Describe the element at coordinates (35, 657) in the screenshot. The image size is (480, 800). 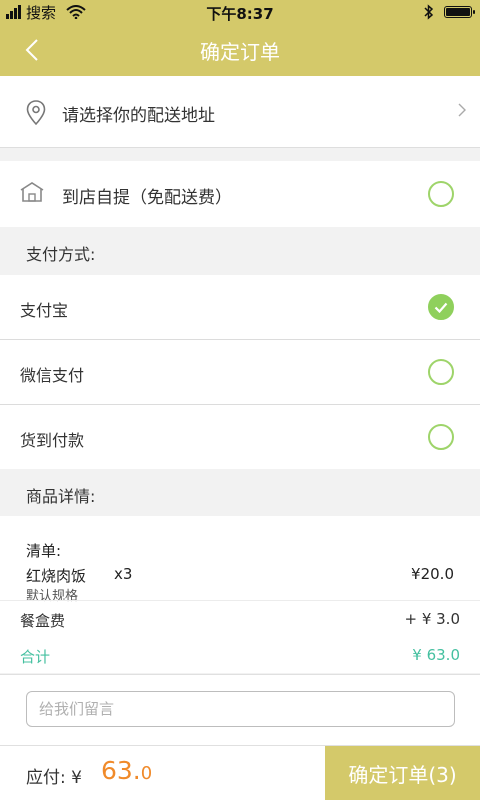
I see `total-label: 合计` at that location.